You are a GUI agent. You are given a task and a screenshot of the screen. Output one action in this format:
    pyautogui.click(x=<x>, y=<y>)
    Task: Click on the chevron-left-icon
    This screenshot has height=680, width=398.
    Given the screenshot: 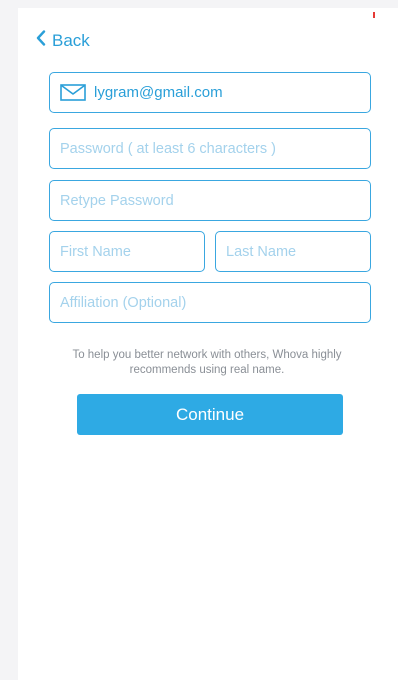 What is the action you would take?
    pyautogui.click(x=44, y=40)
    